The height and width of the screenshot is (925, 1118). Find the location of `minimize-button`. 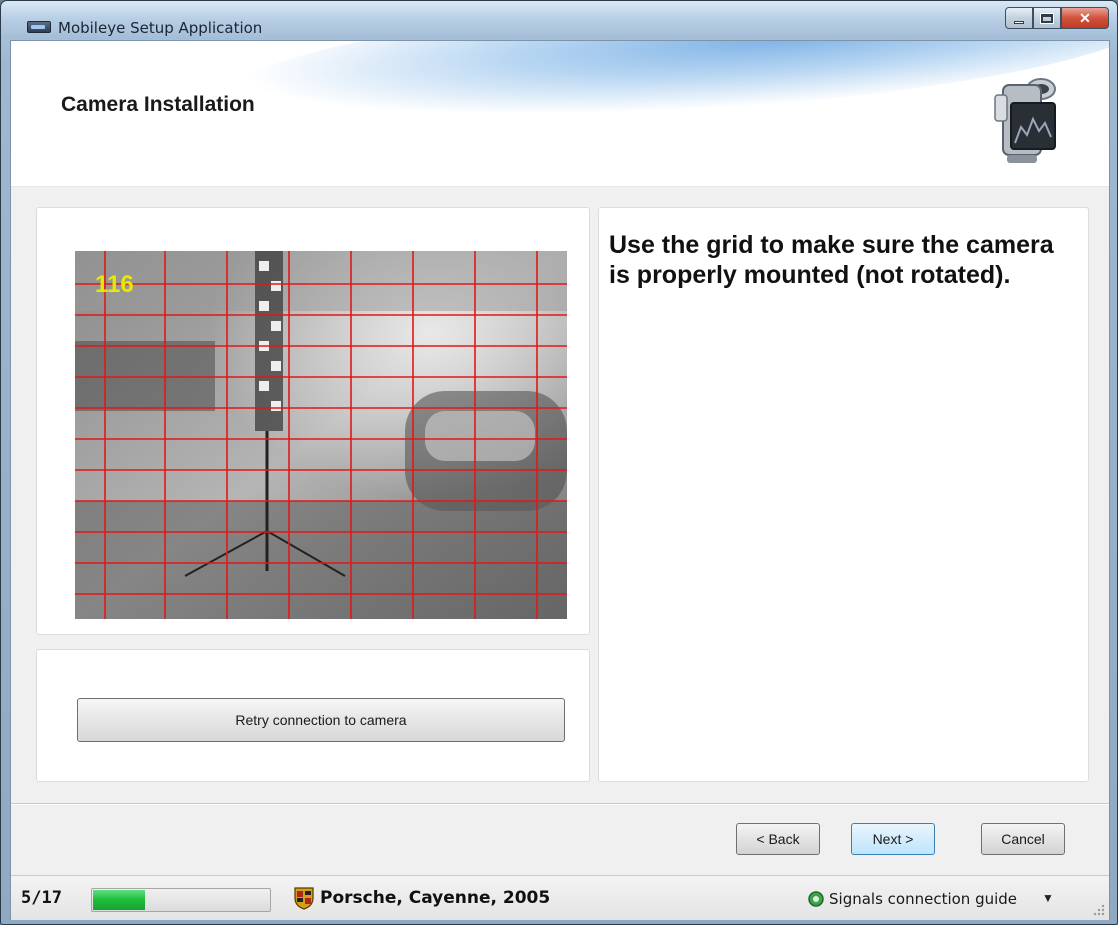

minimize-button is located at coordinates (1019, 18).